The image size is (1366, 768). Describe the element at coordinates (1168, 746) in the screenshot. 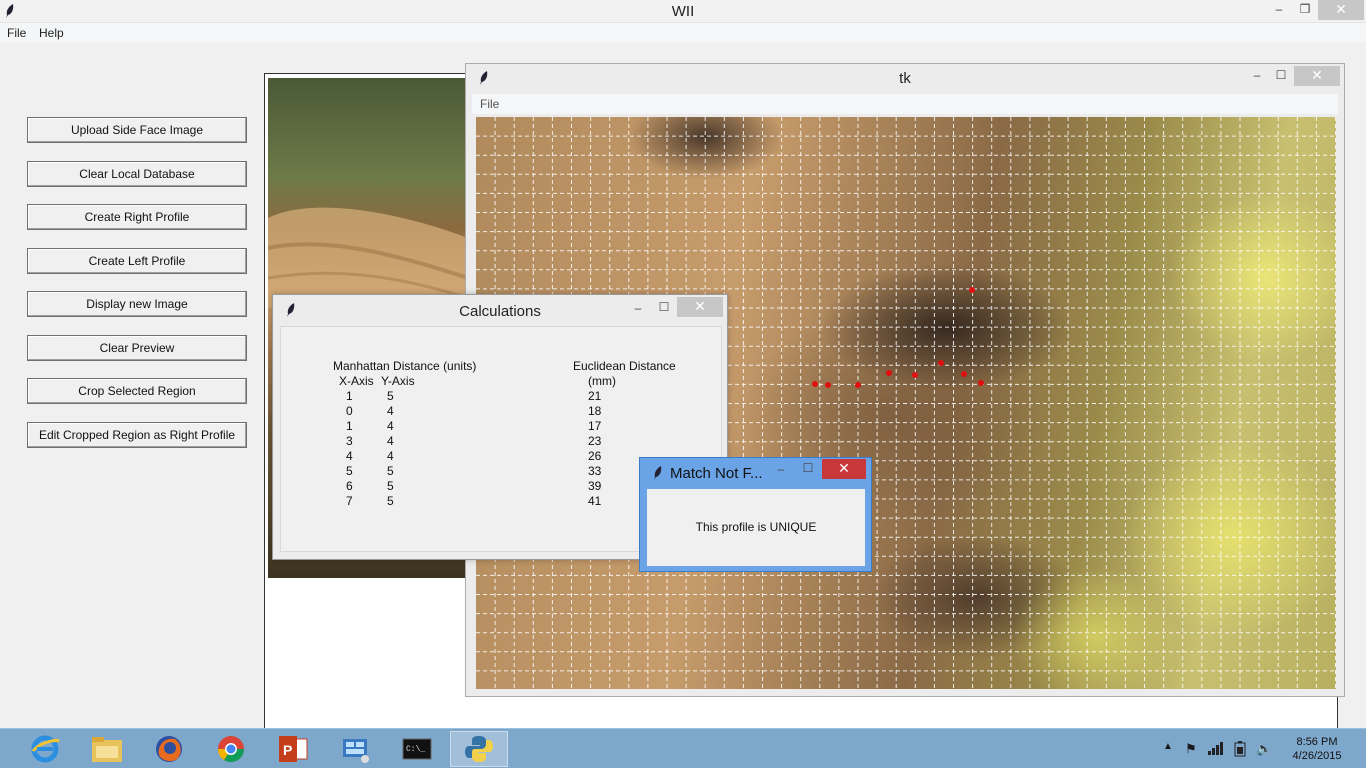

I see `show-hidden-icons-icon: ▲` at that location.